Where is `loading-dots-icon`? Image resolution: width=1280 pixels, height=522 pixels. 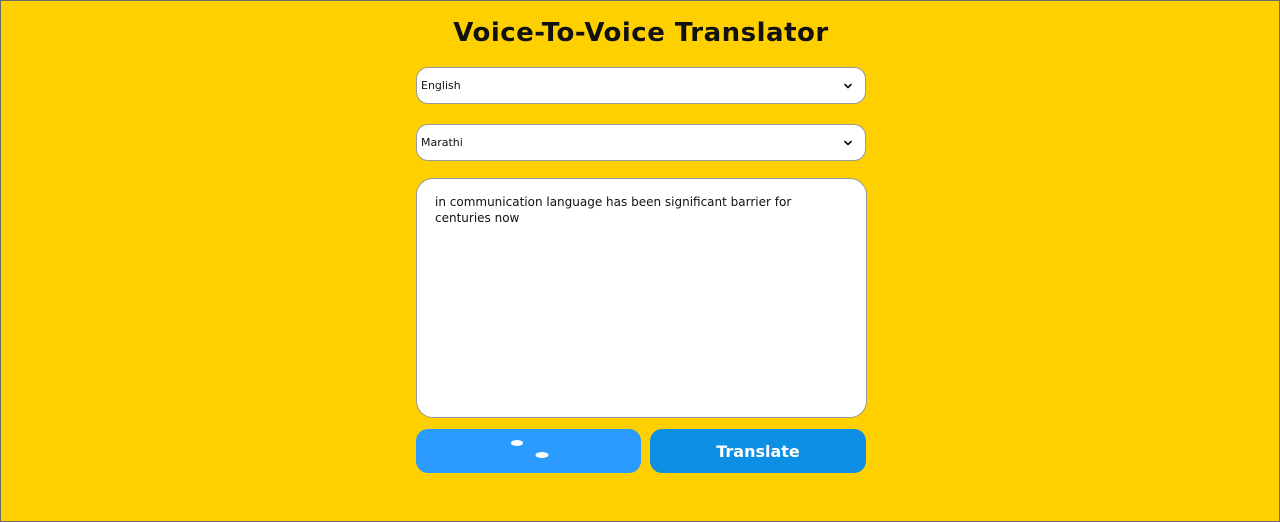
loading-dots-icon is located at coordinates (530, 449).